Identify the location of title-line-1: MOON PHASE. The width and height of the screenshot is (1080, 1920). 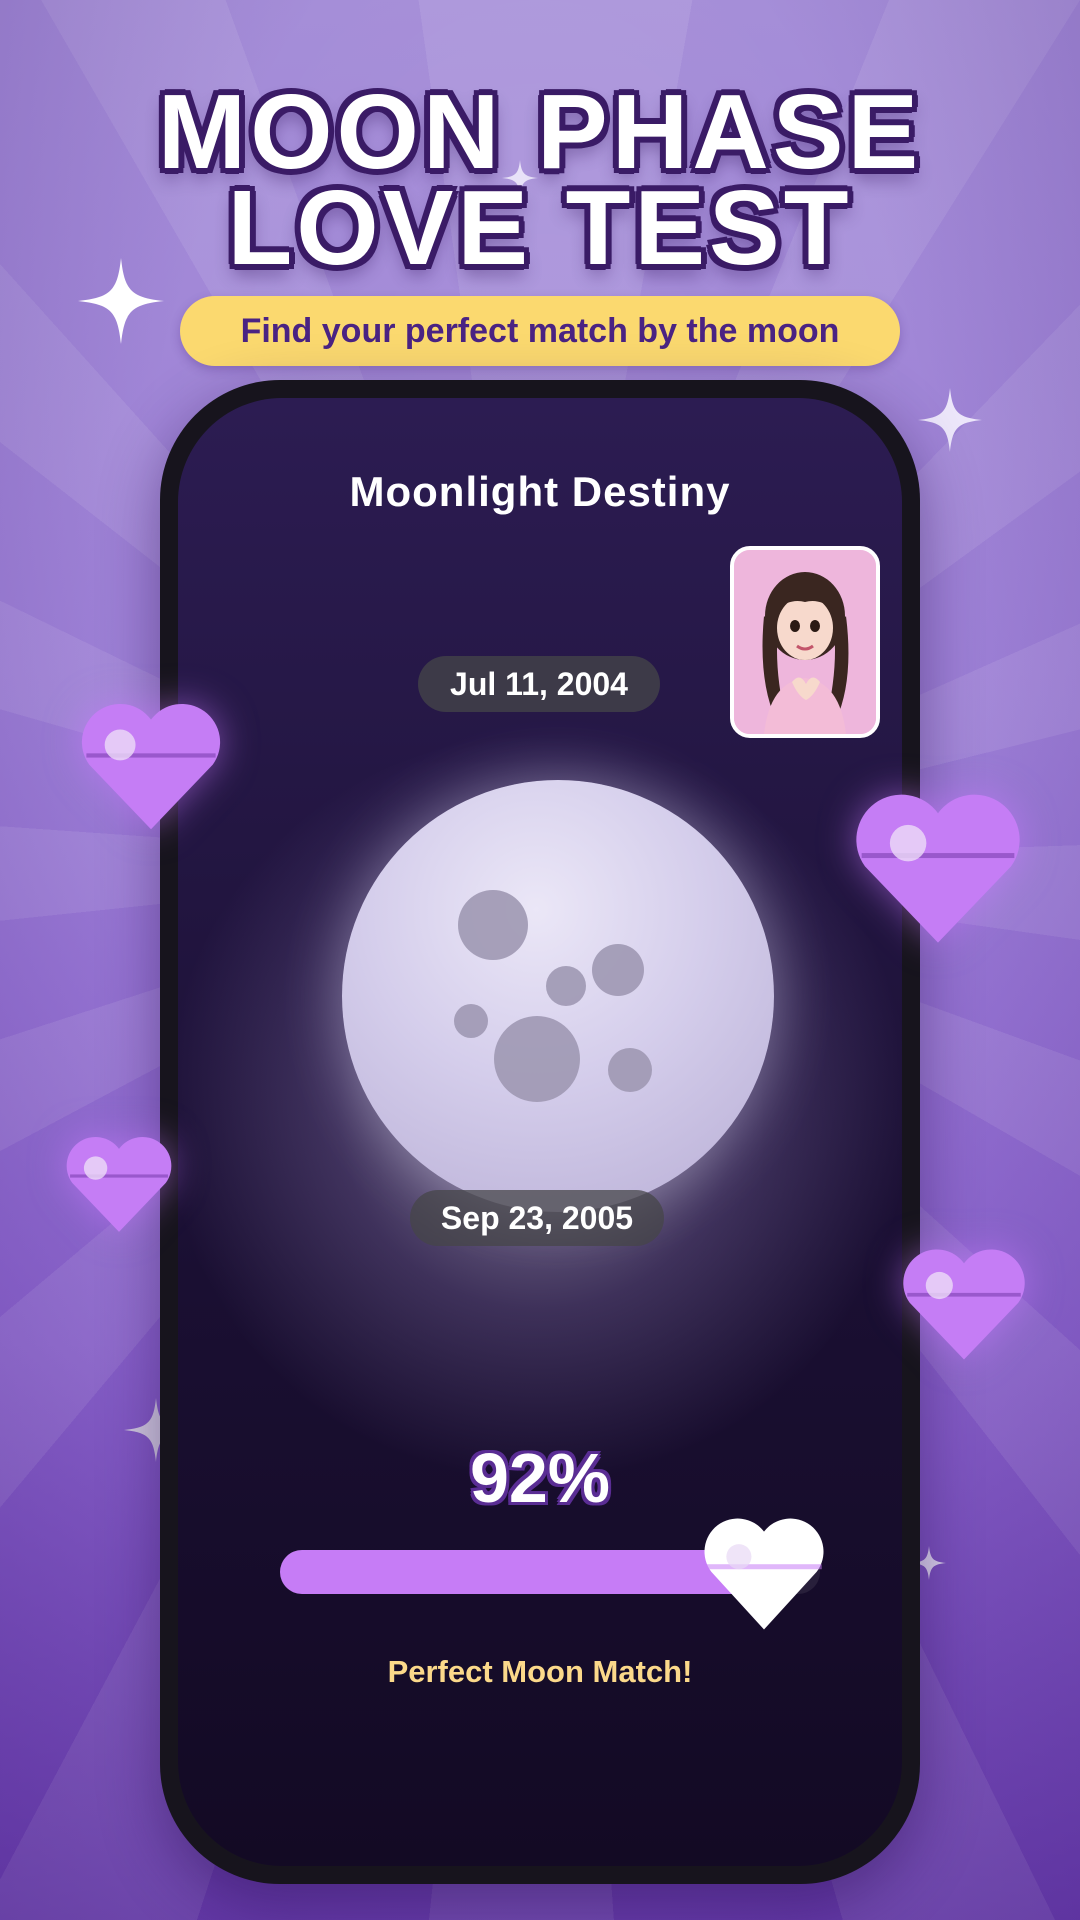
(540, 132).